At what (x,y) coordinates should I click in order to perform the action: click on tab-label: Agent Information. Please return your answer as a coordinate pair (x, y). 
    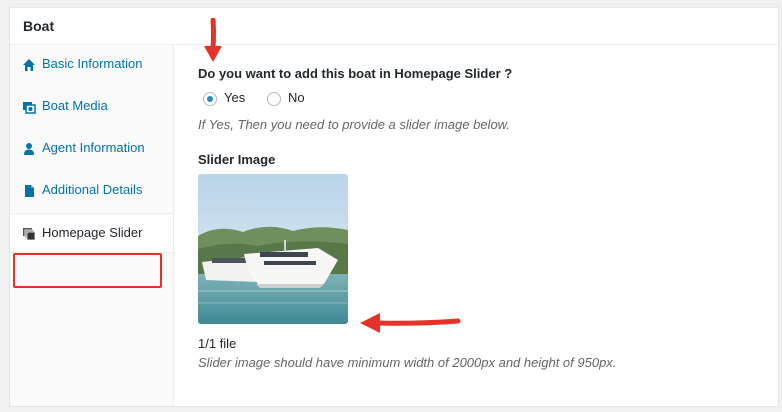
    Looking at the image, I should click on (93, 147).